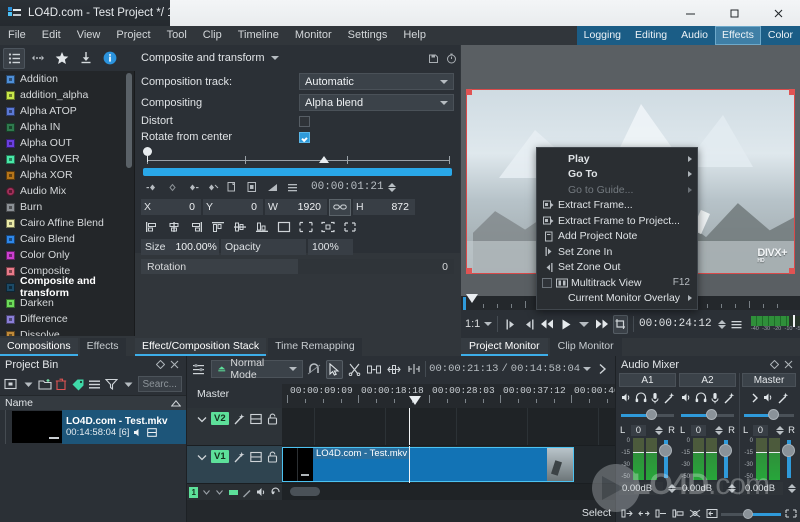 The height and width of the screenshot is (522, 800). I want to click on compositions-scrollbar, so click(129, 203).